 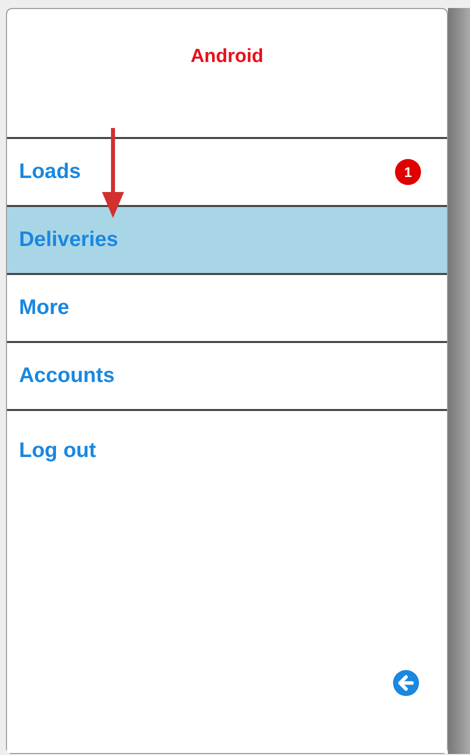 I want to click on menu-item: Deliveries, so click(x=227, y=241).